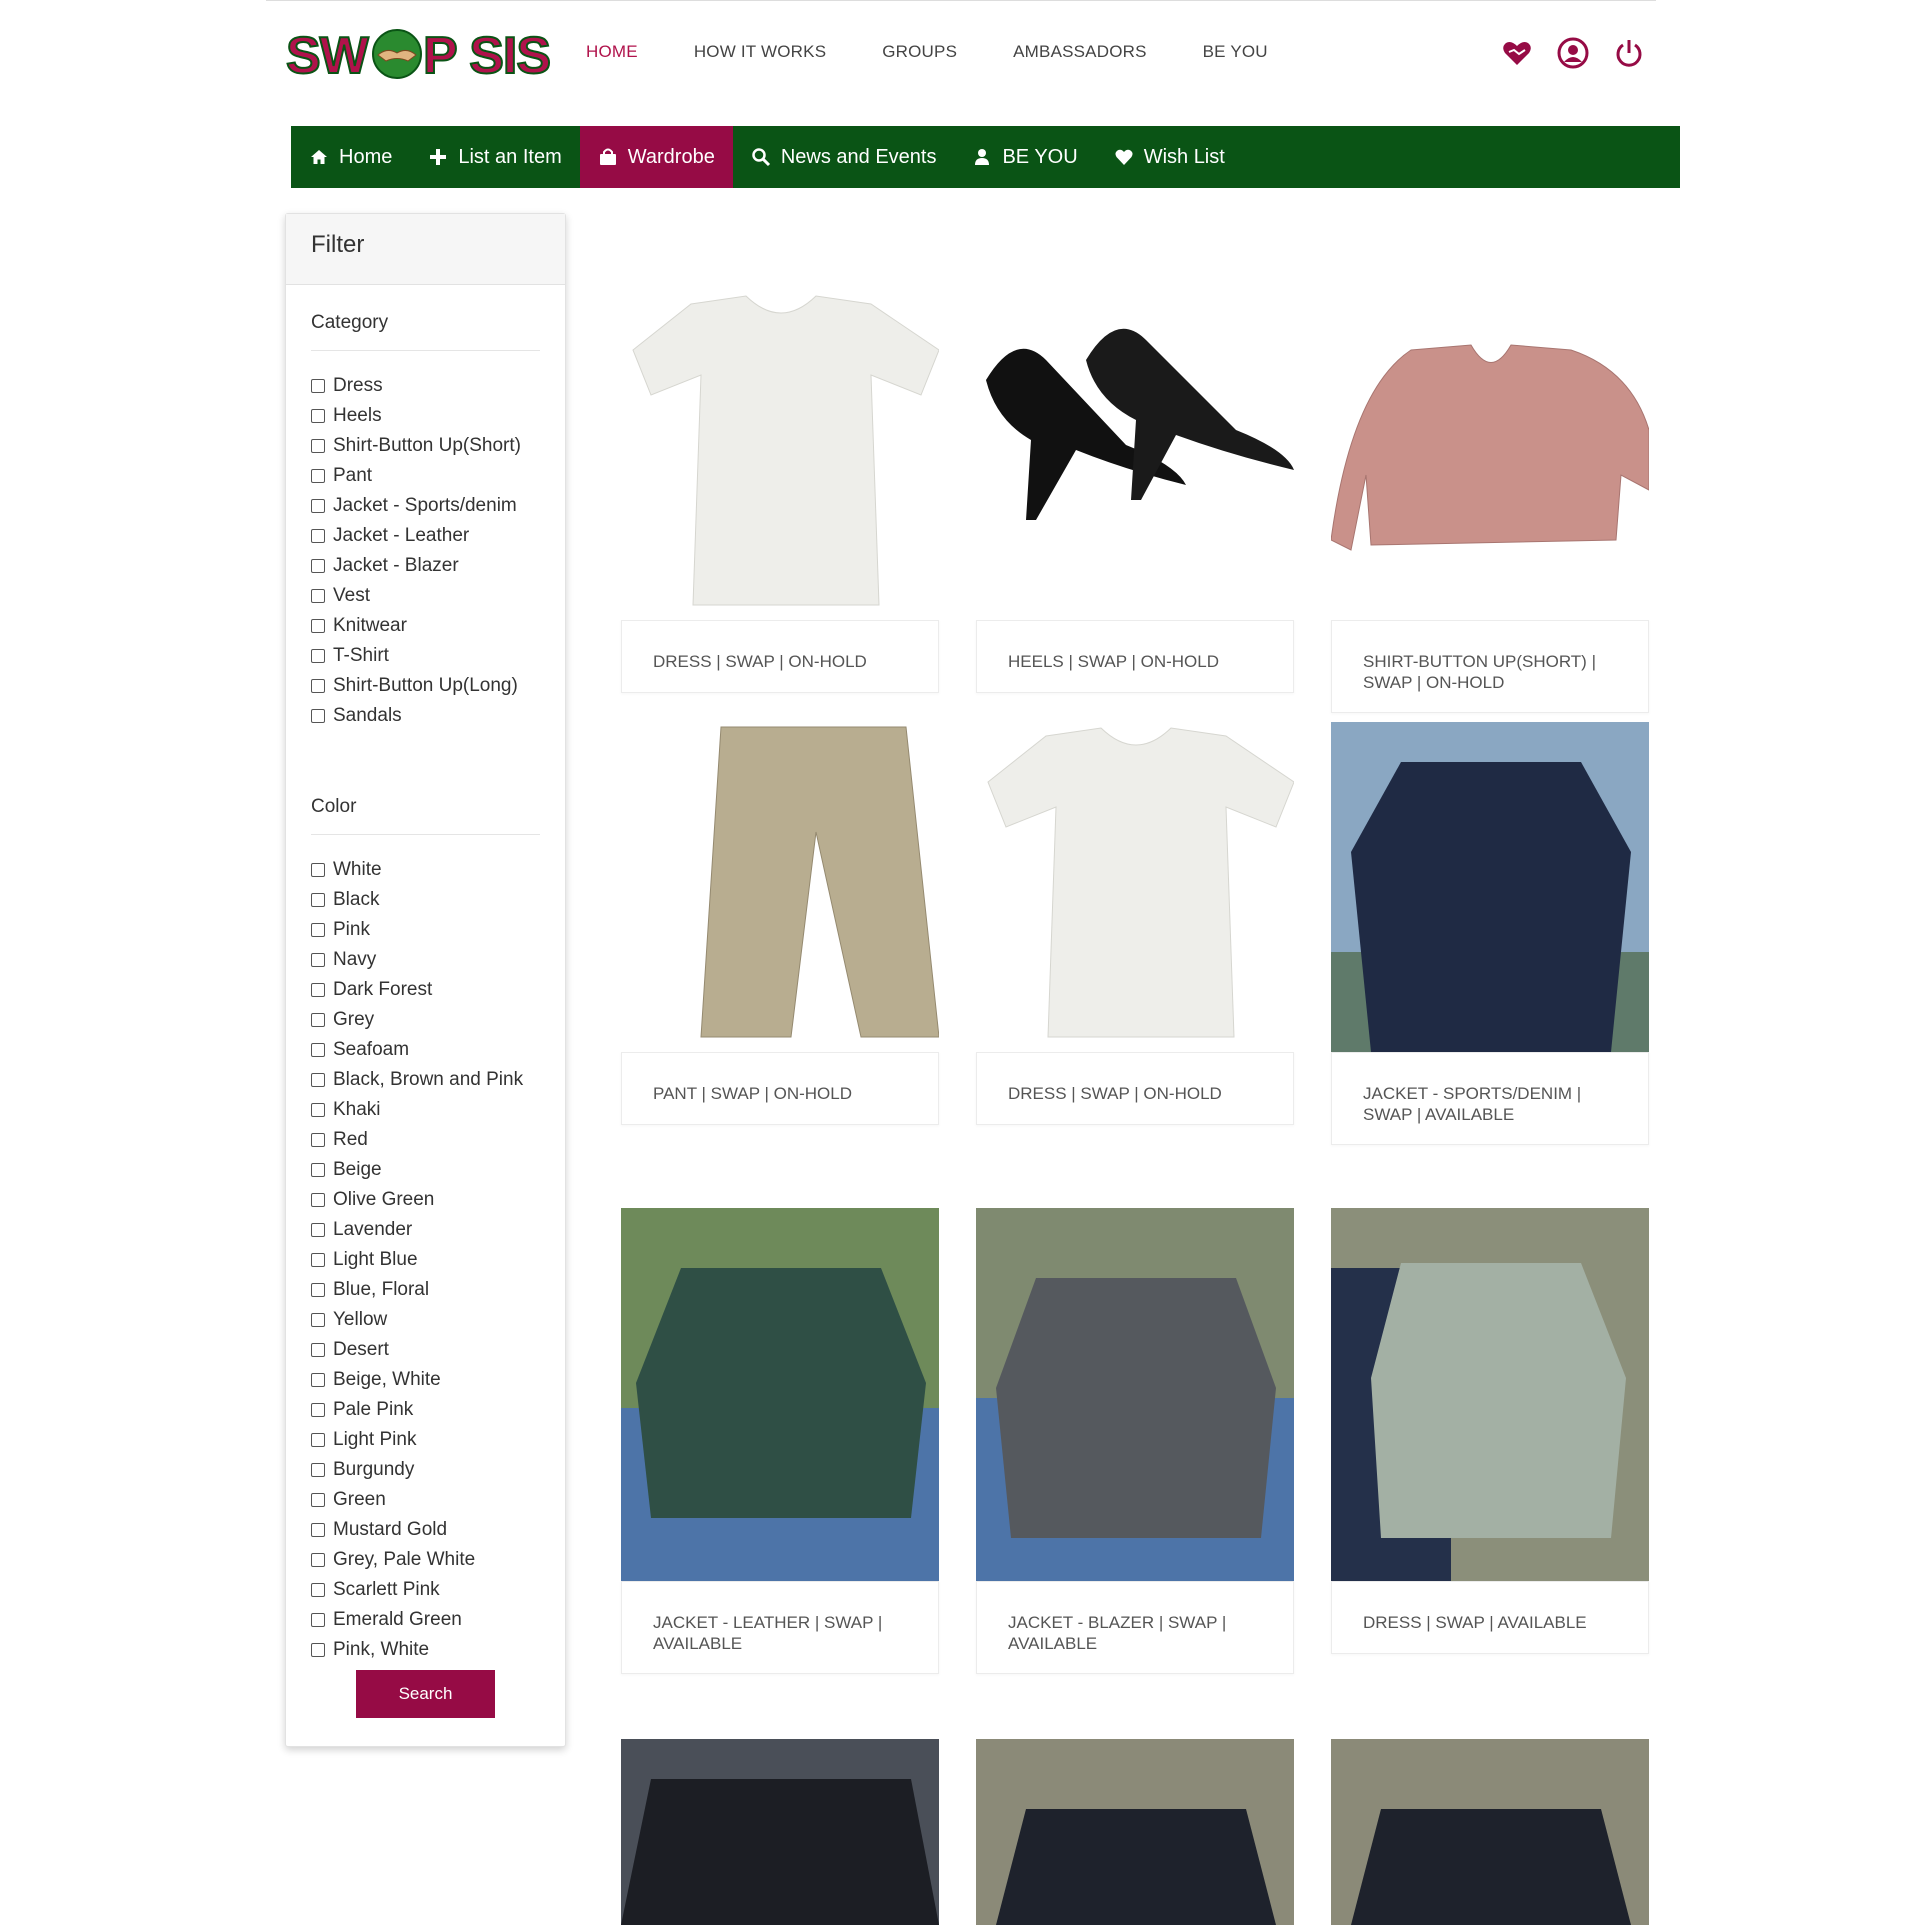 The image size is (1920, 1925). Describe the element at coordinates (425, 1290) in the screenshot. I see `color-option: Blue, Floral` at that location.